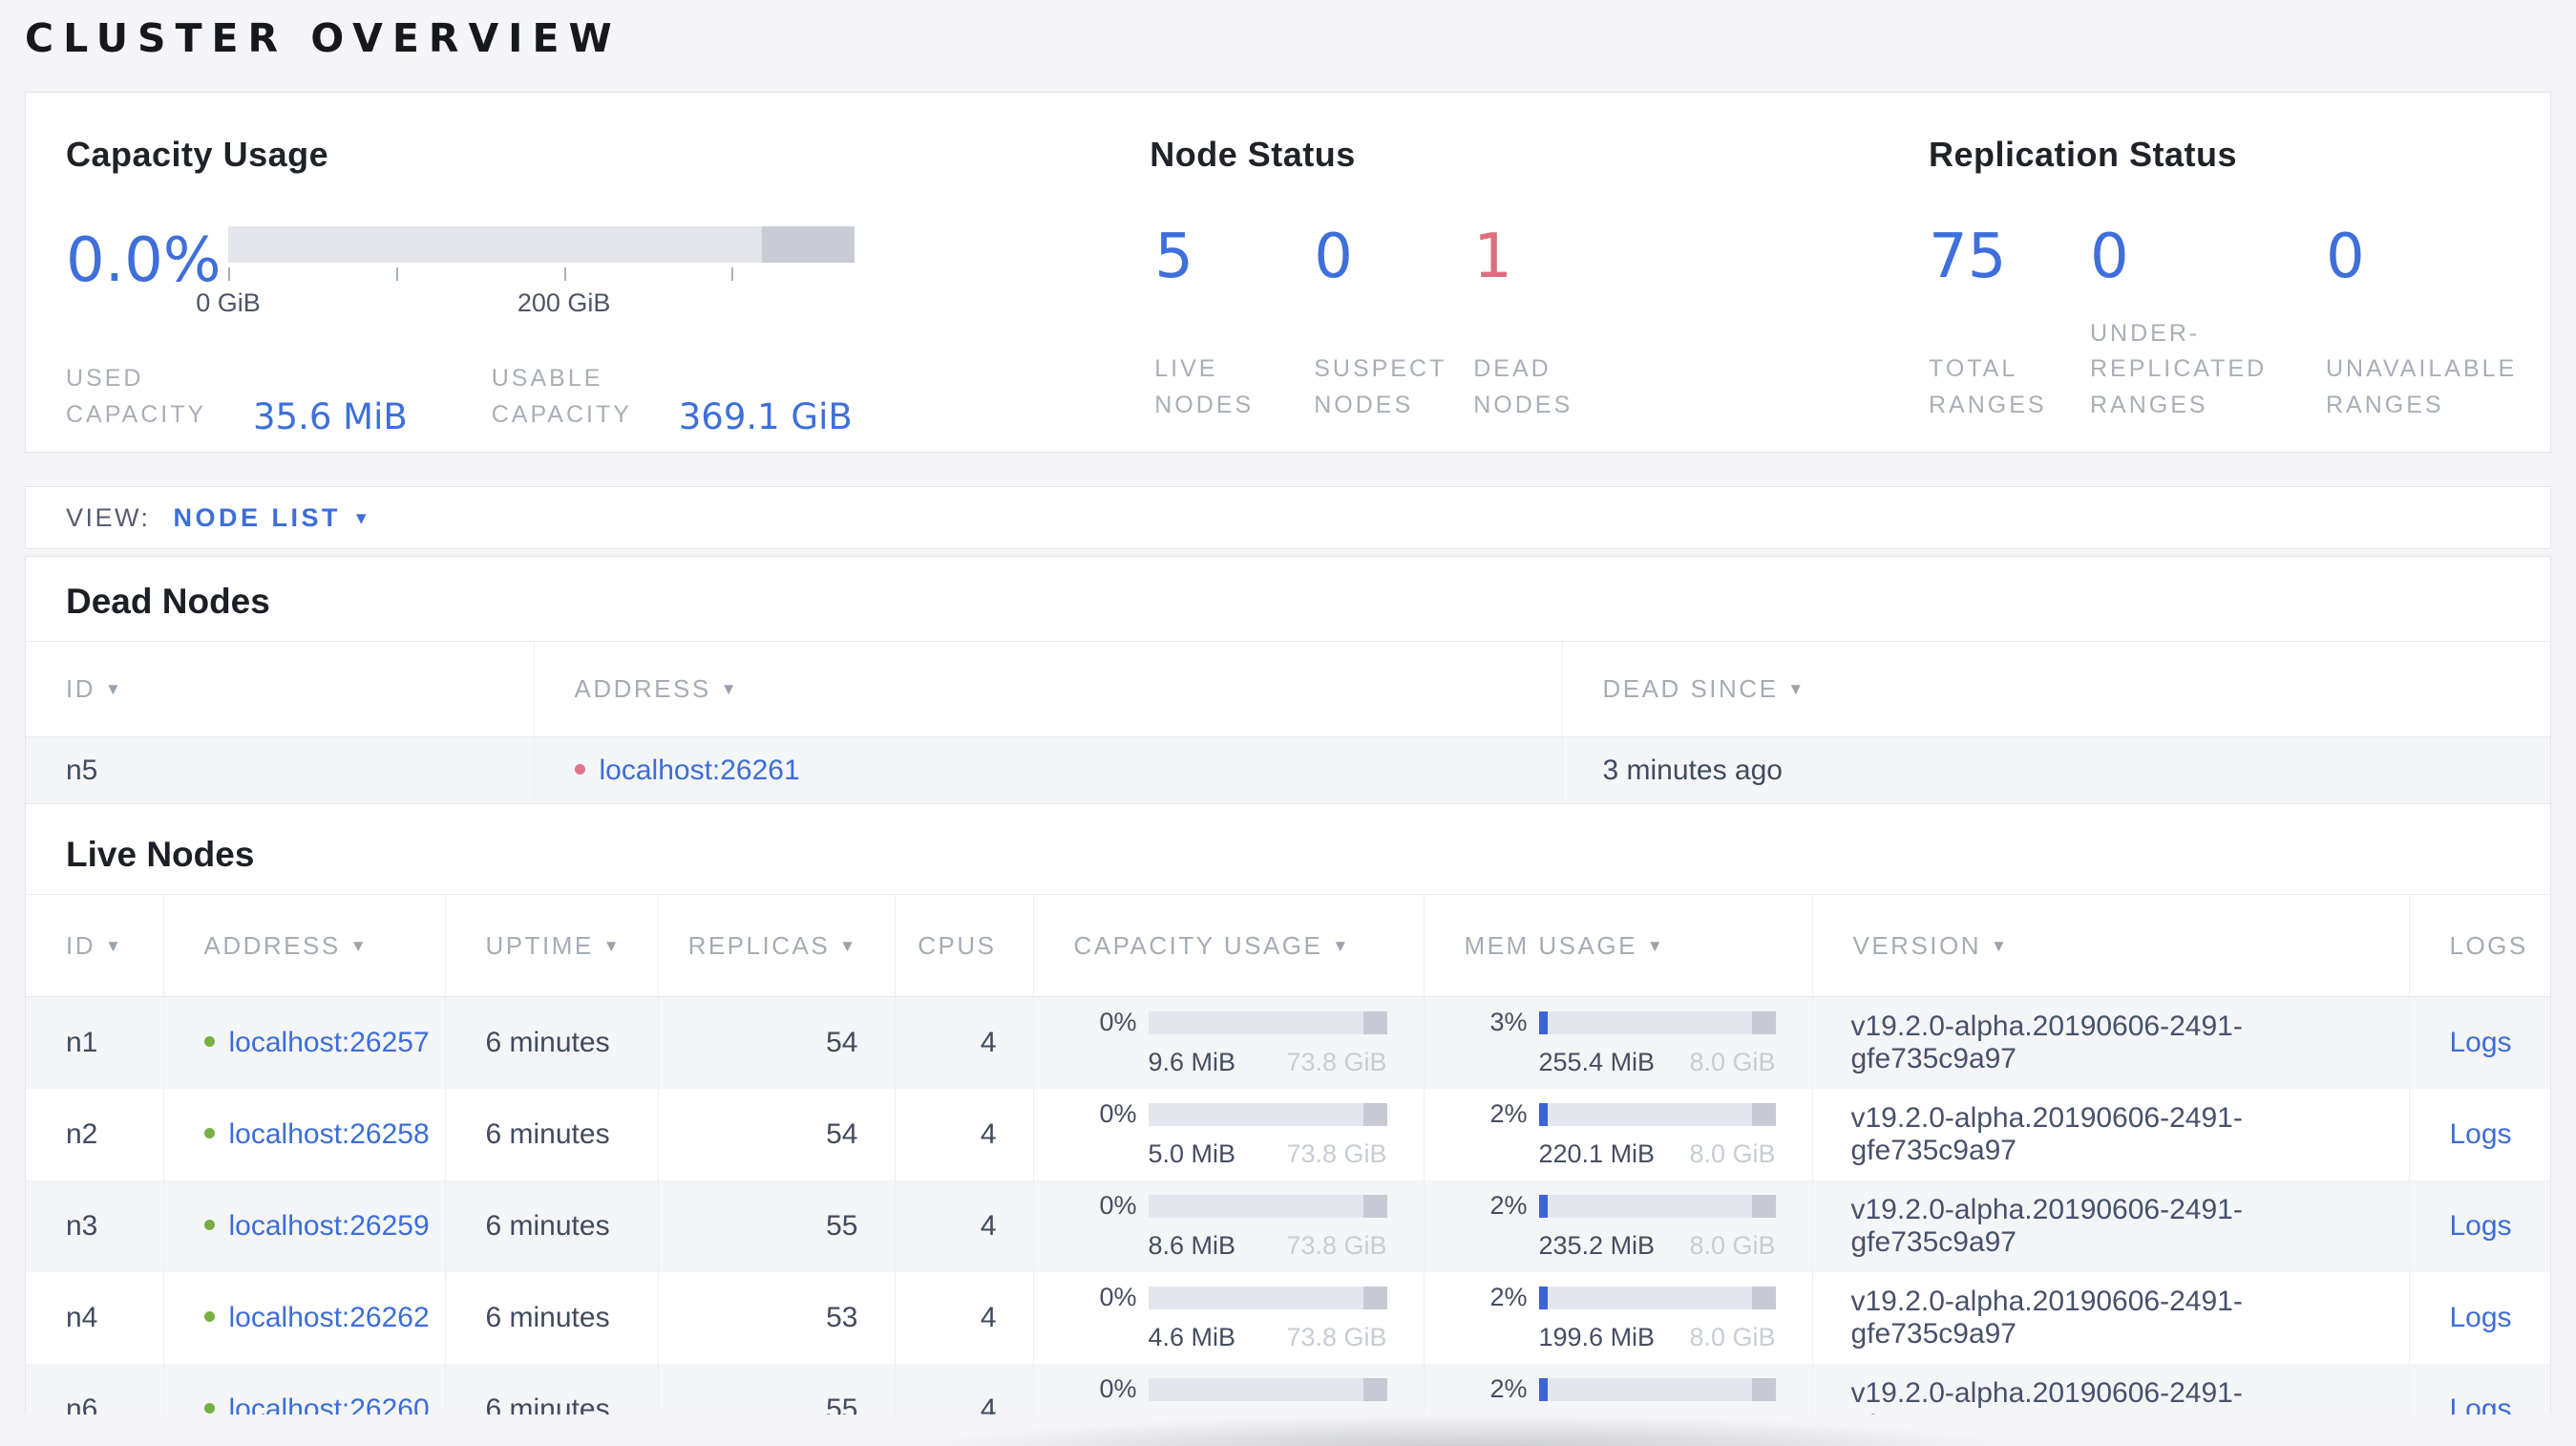  Describe the element at coordinates (1523, 386) in the screenshot. I see `node-status-label-dead-nodes: DEAD NODES` at that location.